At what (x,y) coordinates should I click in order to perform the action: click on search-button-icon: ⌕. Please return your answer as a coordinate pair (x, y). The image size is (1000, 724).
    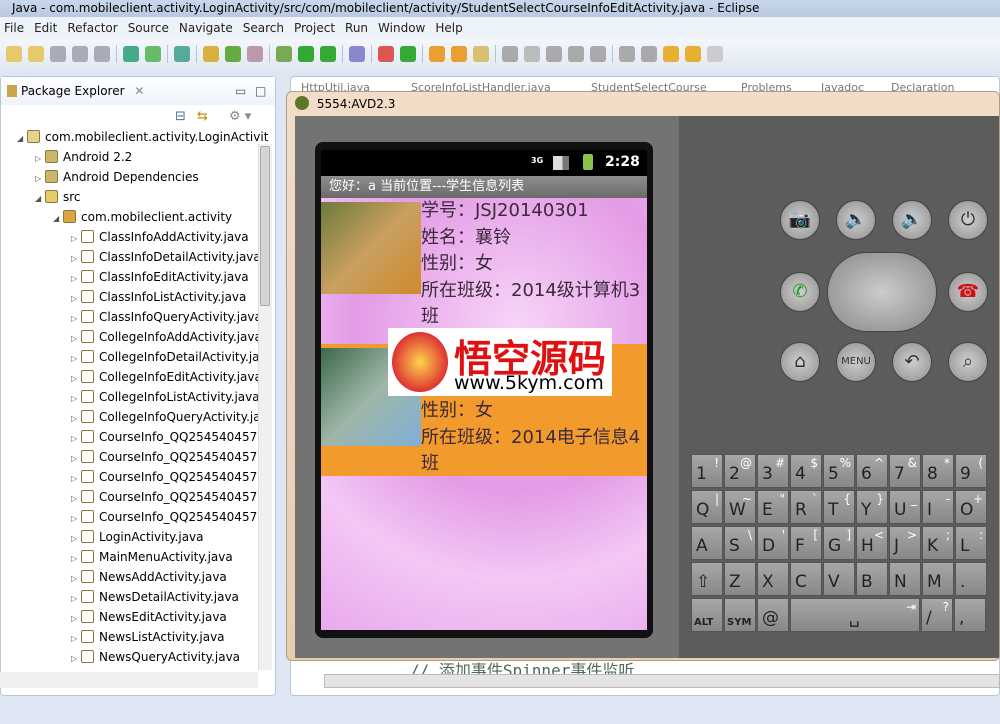
    Looking at the image, I should click on (968, 362).